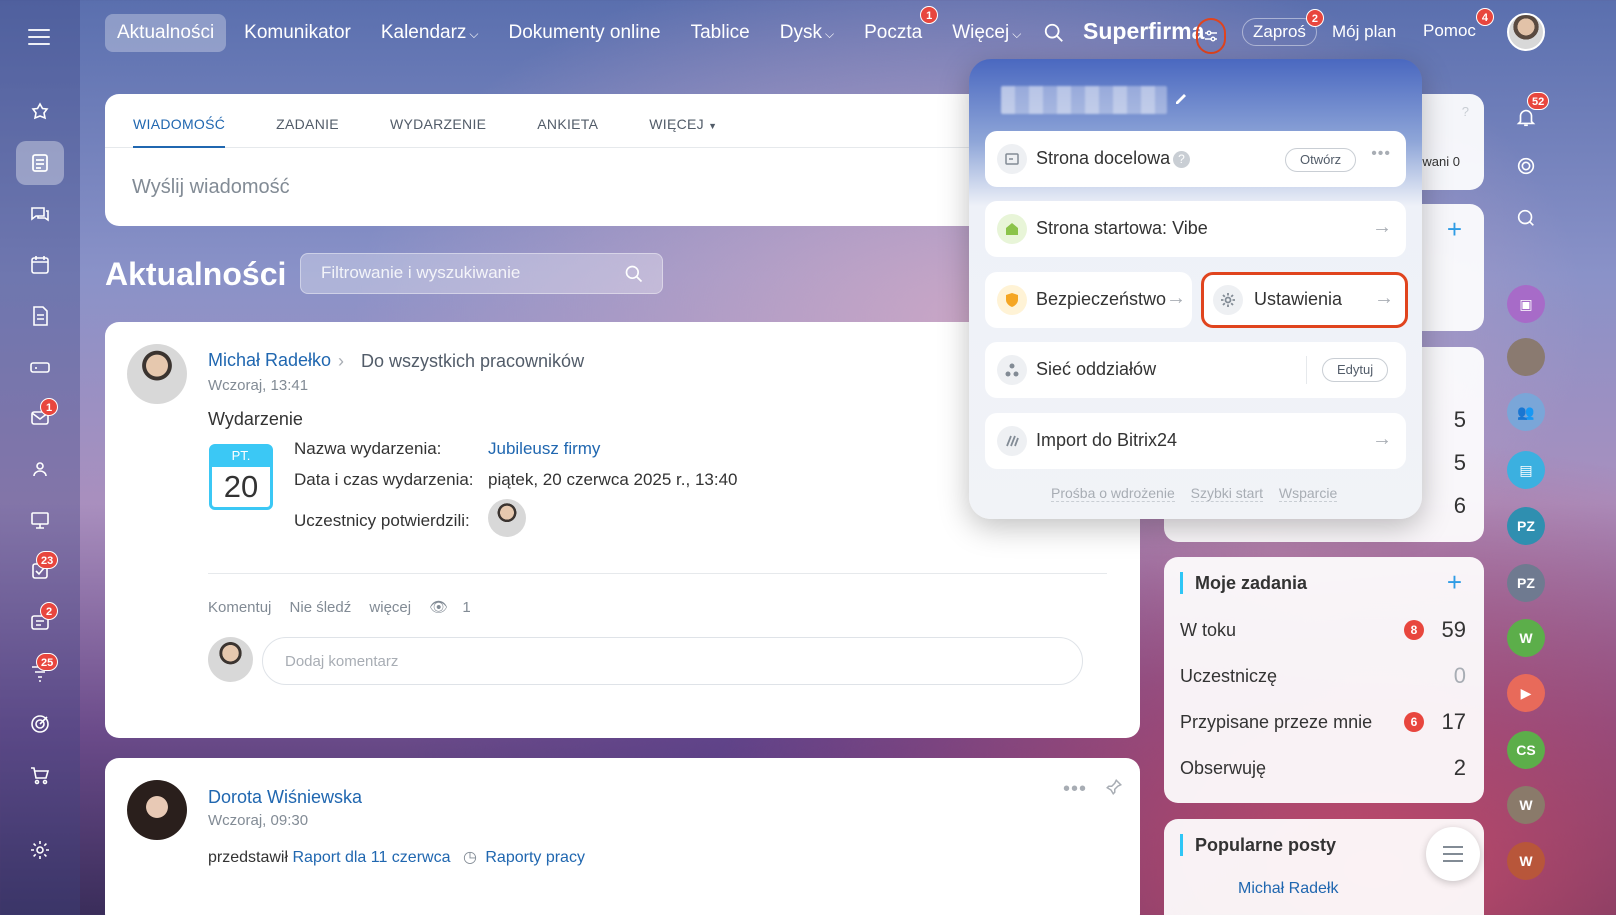 This screenshot has height=915, width=1616. Describe the element at coordinates (258, 820) in the screenshot. I see `post-time: Wczoraj, 09:30` at that location.